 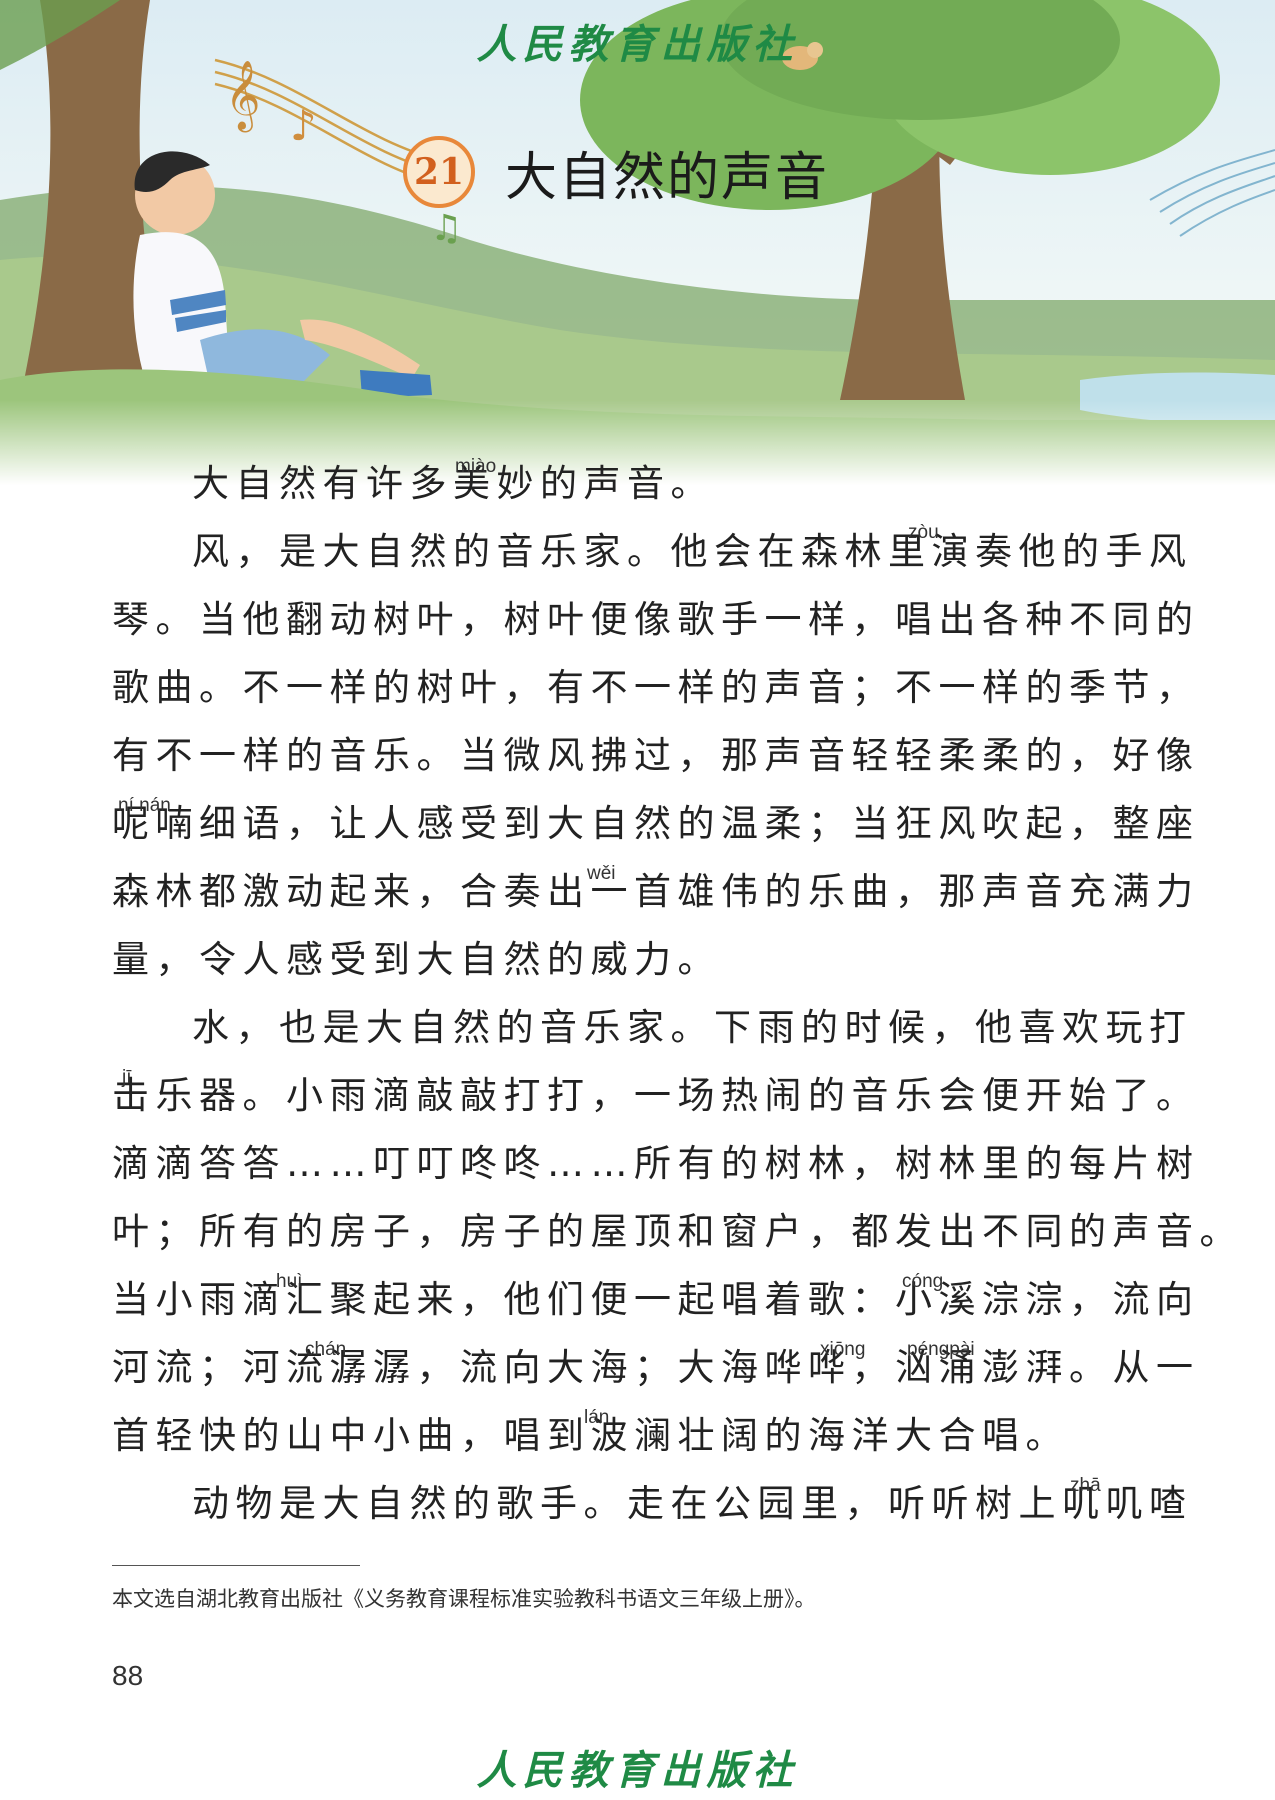 I want to click on pinyin-annotation: chán, so click(x=326, y=1349).